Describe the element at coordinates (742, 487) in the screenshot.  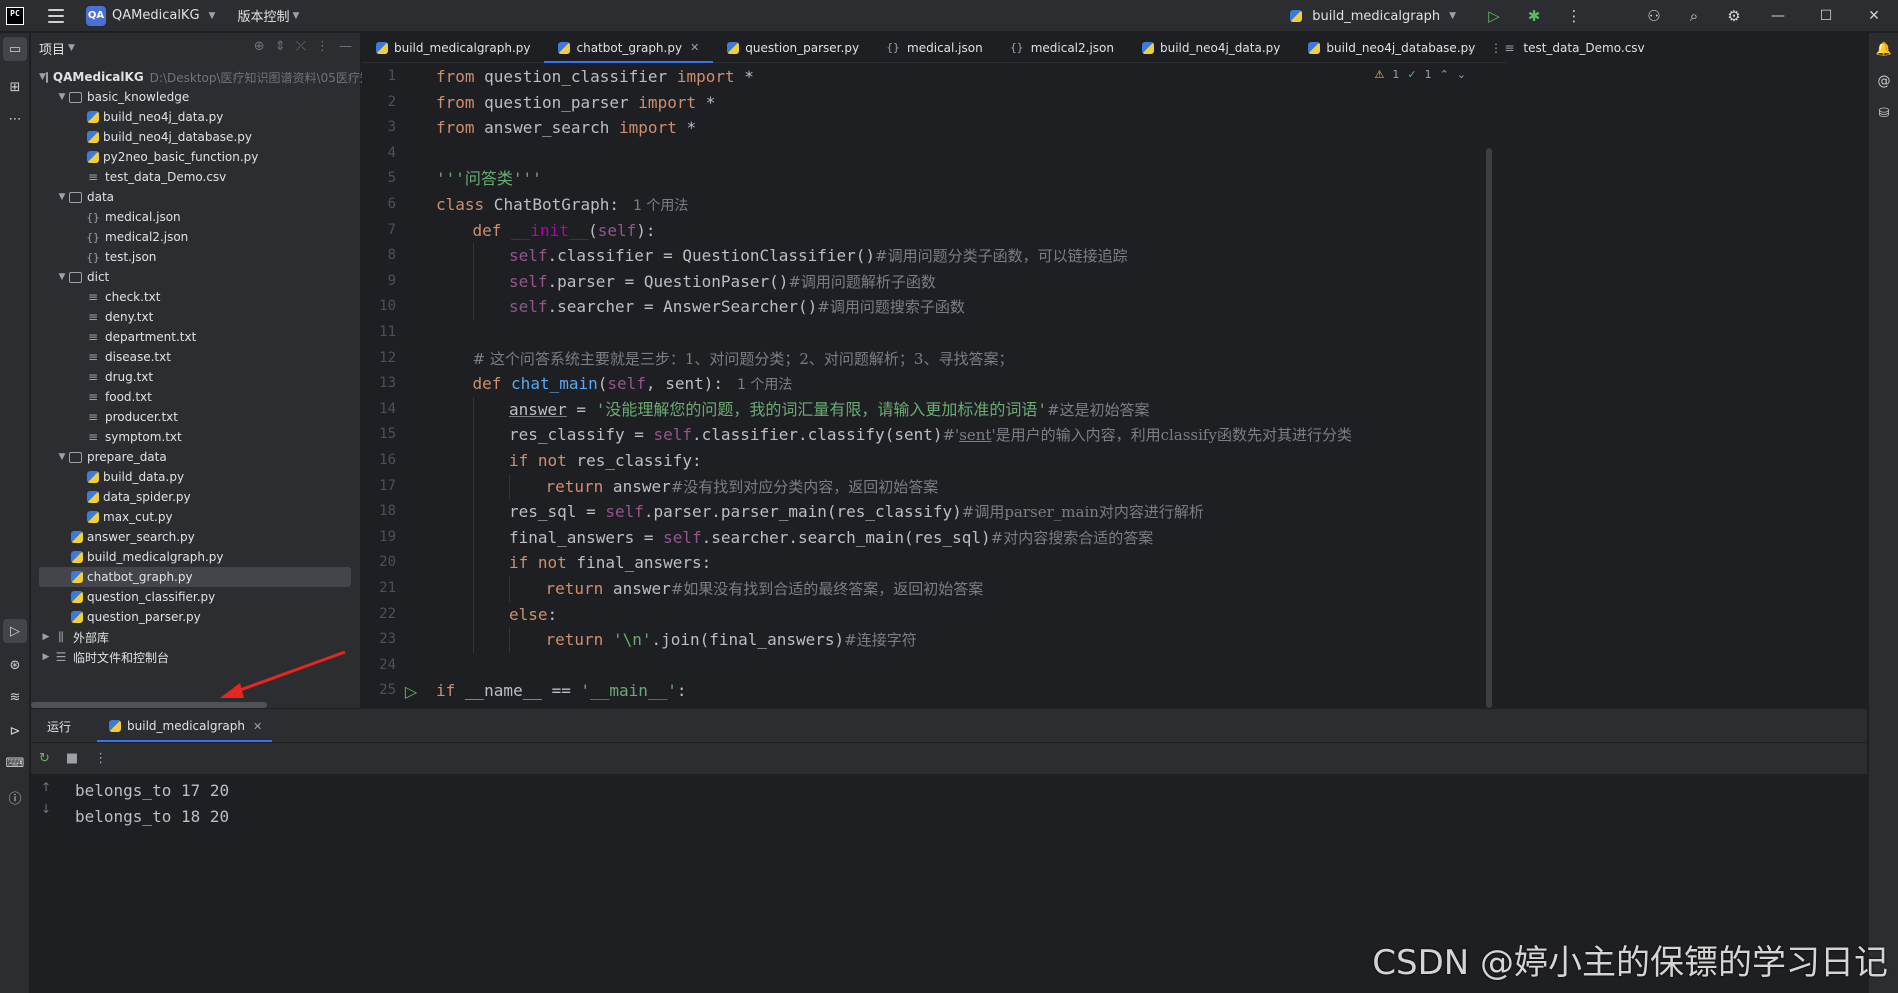
I see `code-line: return answer#没有找到对应分类内容，返回初始答案` at that location.